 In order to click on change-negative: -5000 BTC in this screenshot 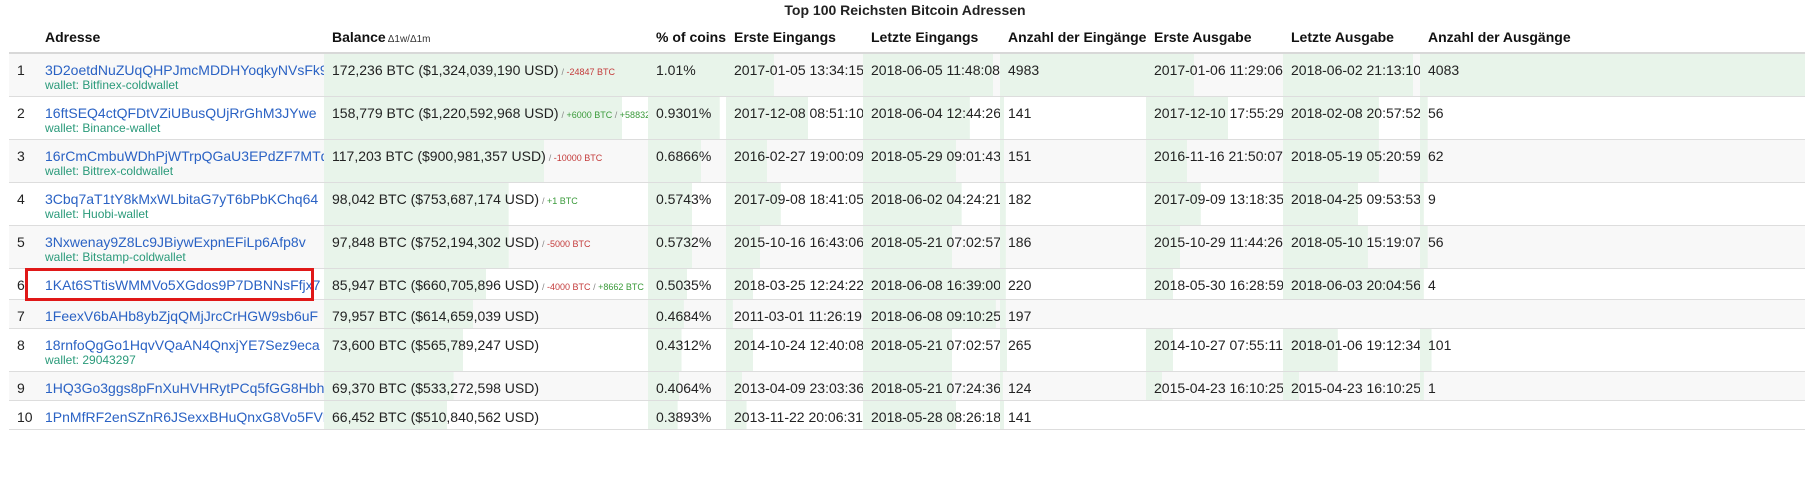, I will do `click(569, 244)`.